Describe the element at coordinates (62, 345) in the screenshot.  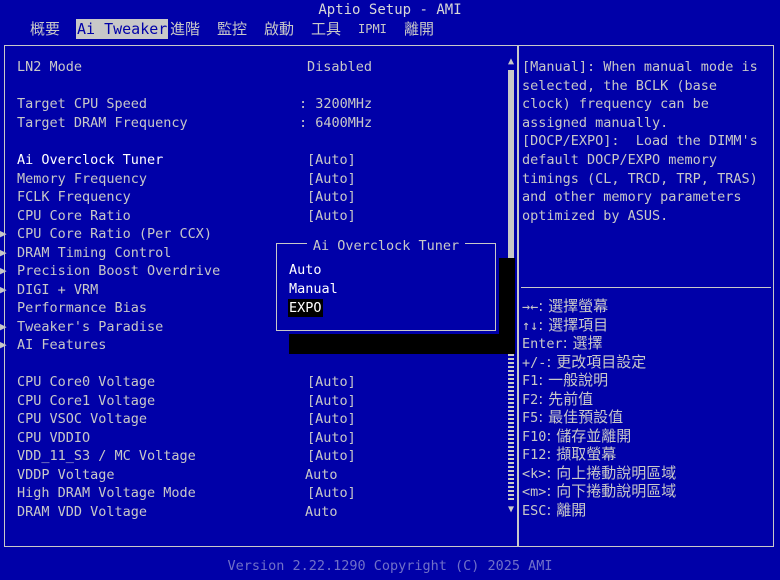
I see `submenu-label: AI Features` at that location.